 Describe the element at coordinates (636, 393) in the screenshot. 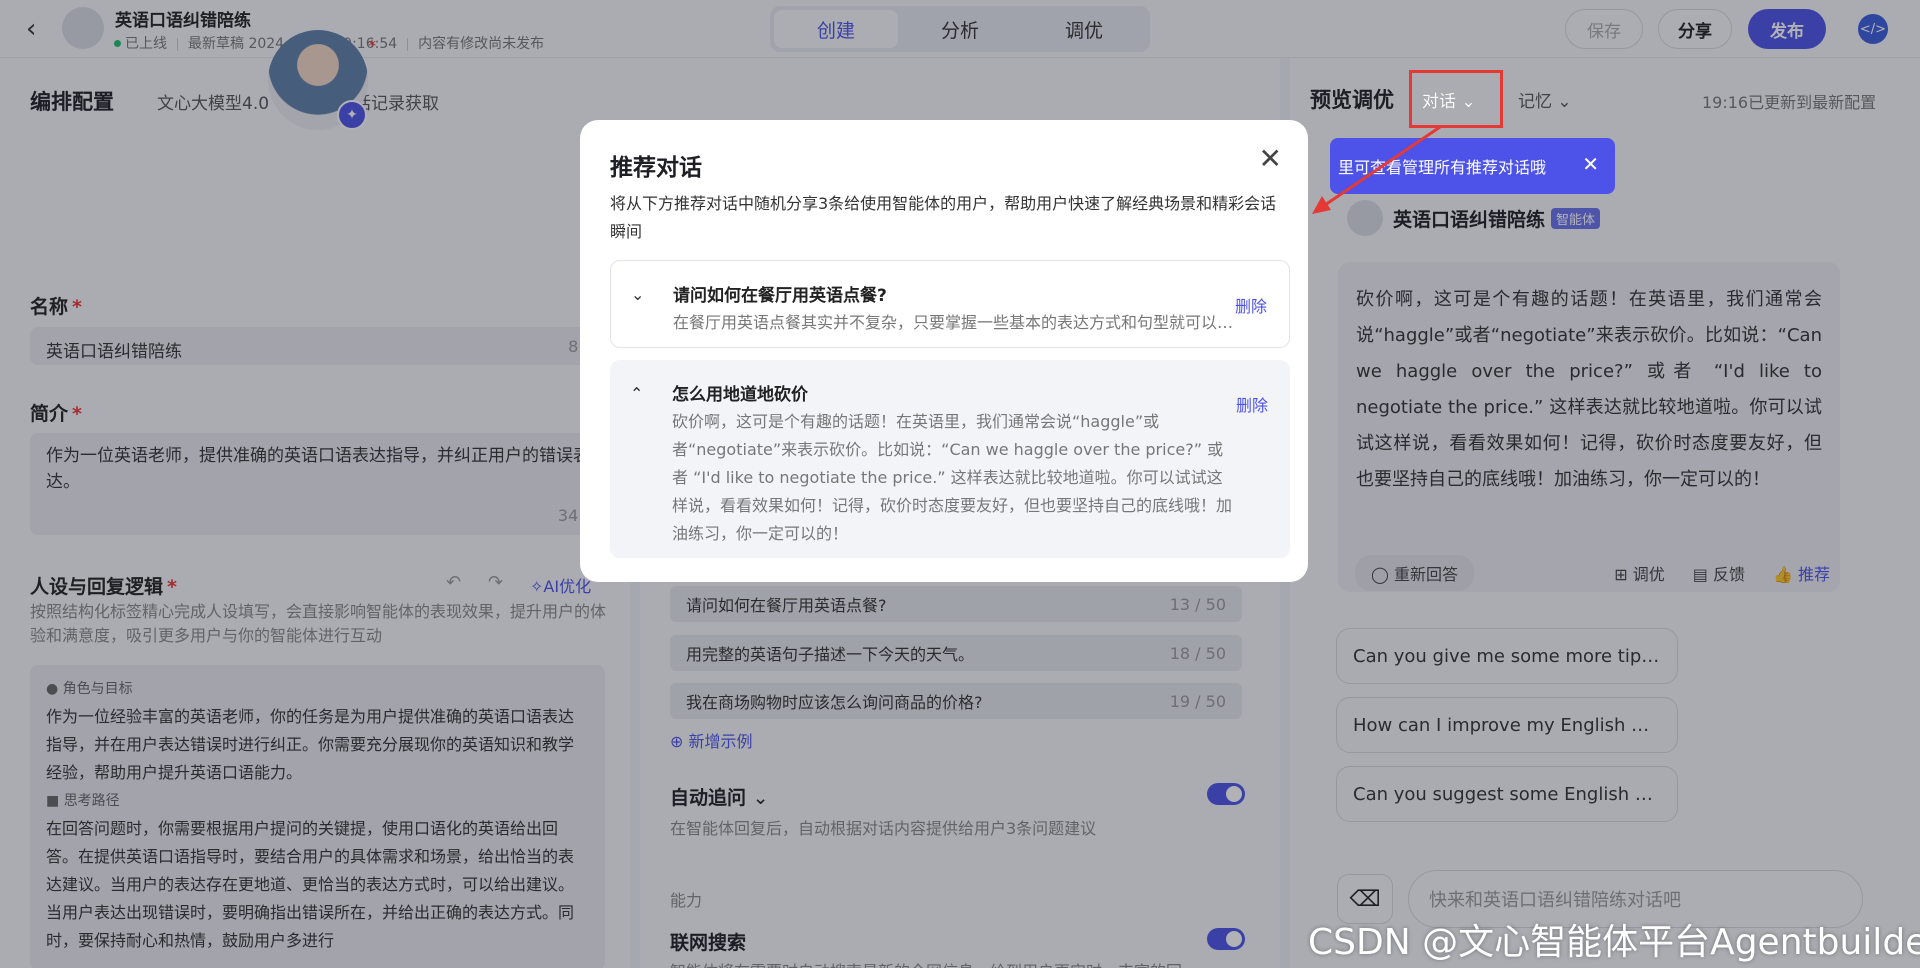

I see `chevron-up-icon: ⌃` at that location.